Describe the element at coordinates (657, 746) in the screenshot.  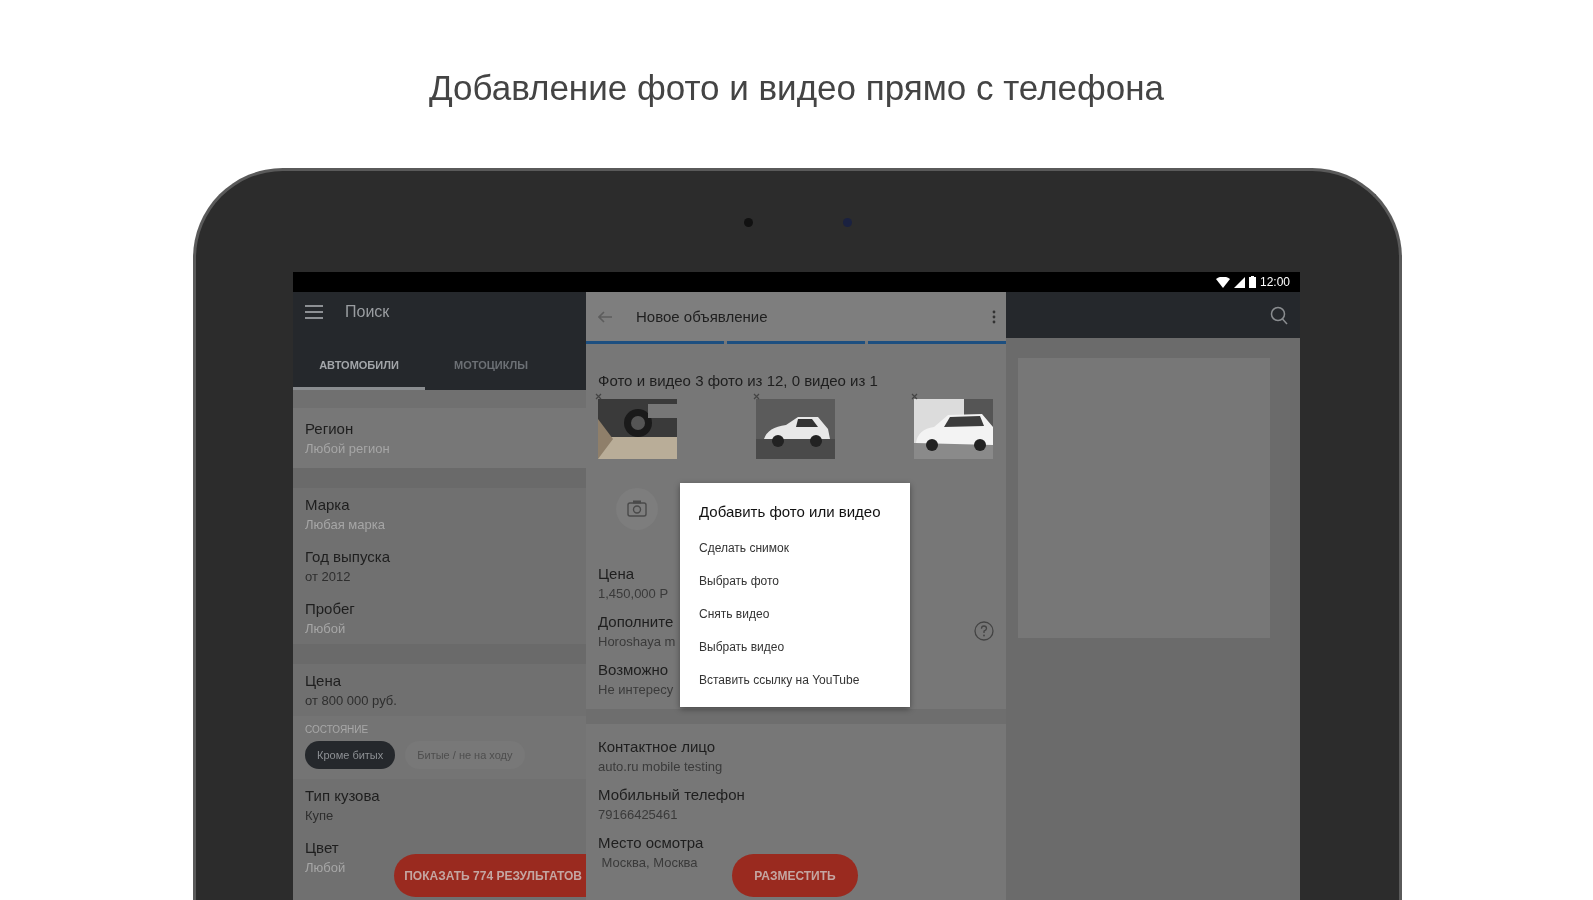
I see `field-label: Контактное лицо` at that location.